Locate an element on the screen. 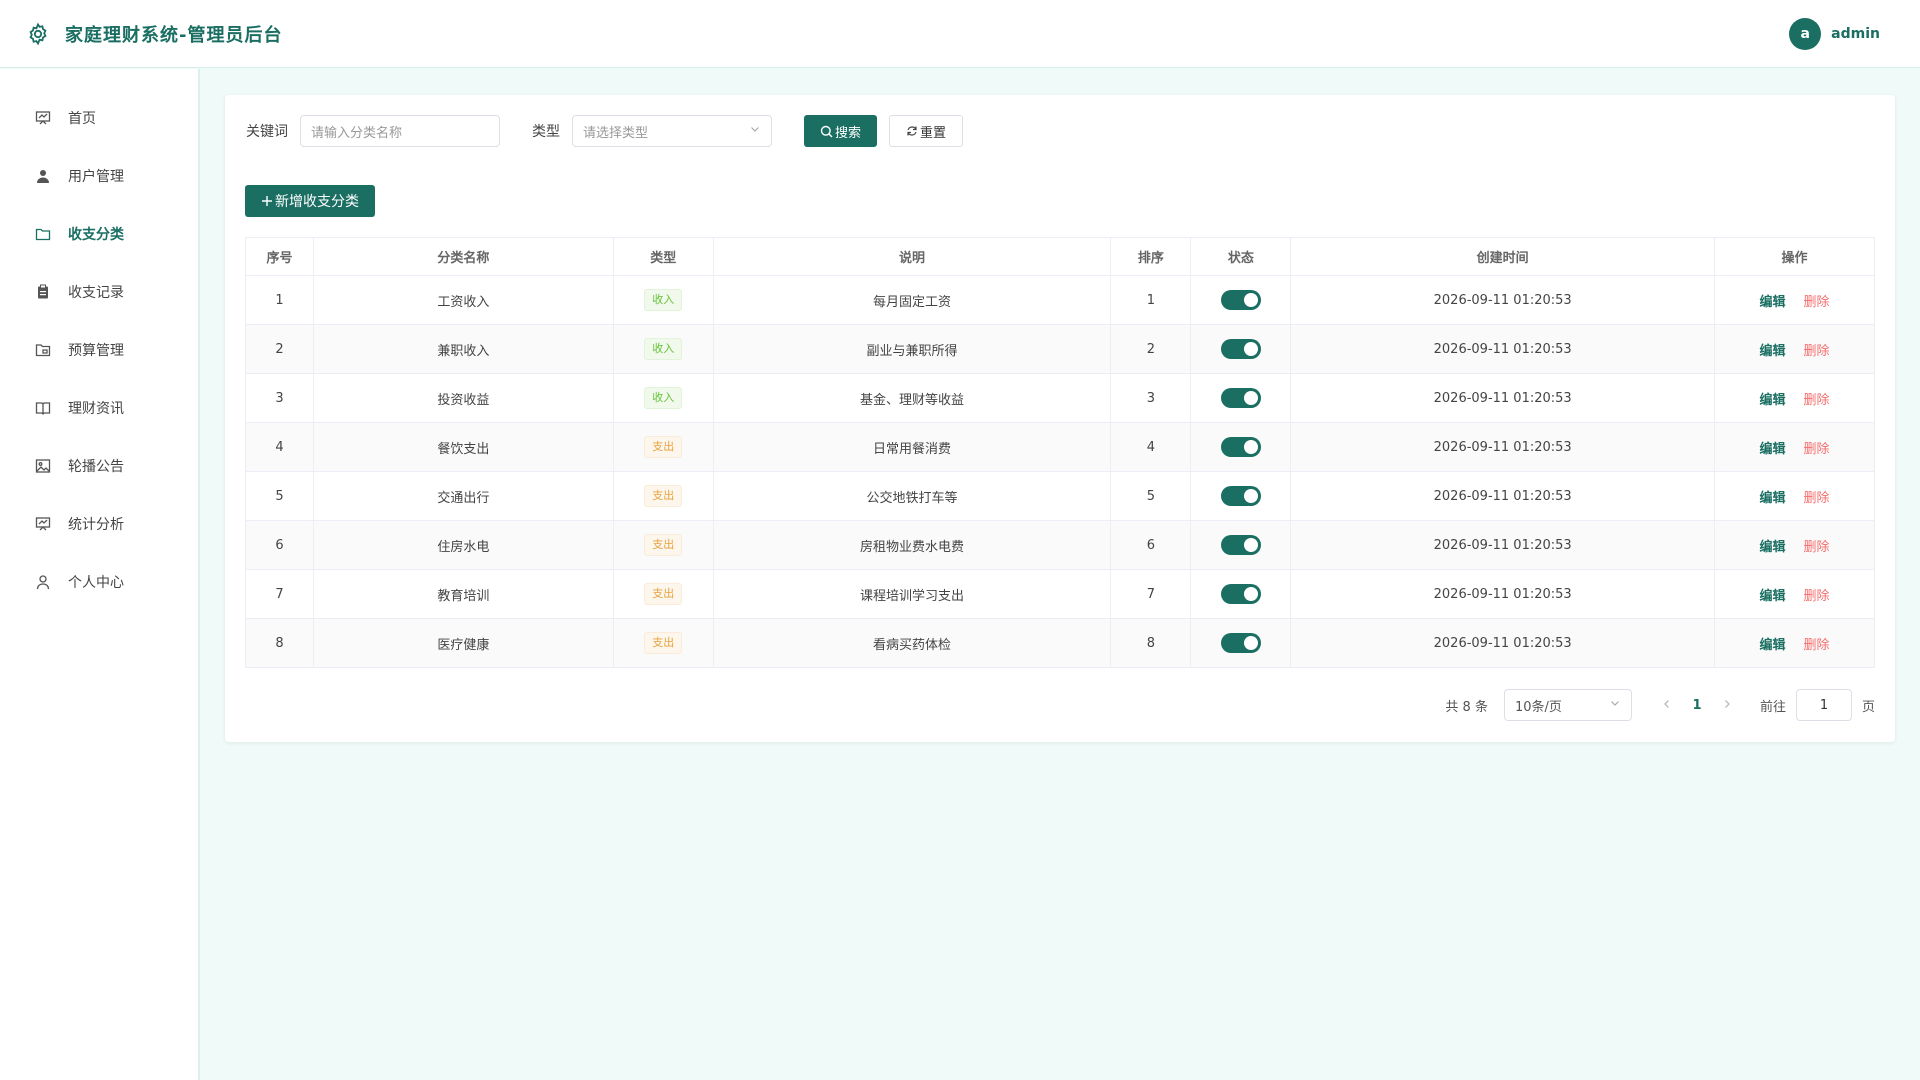 This screenshot has width=1920, height=1080. next-page-button is located at coordinates (1727, 705).